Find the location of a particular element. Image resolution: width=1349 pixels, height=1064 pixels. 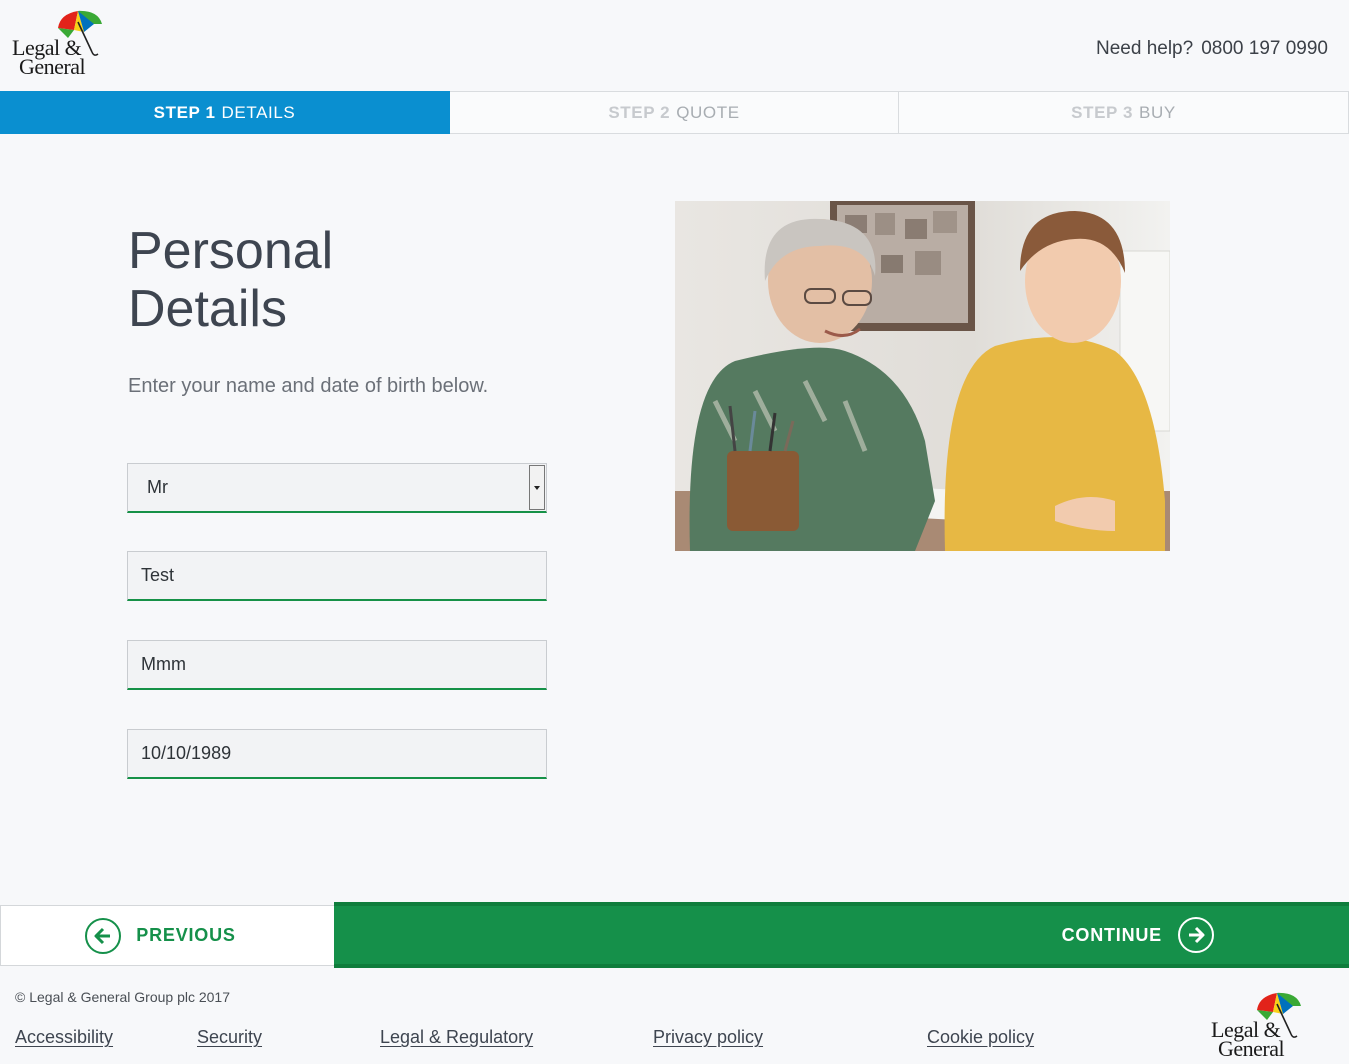

page-title: Personal Details is located at coordinates (278, 280).